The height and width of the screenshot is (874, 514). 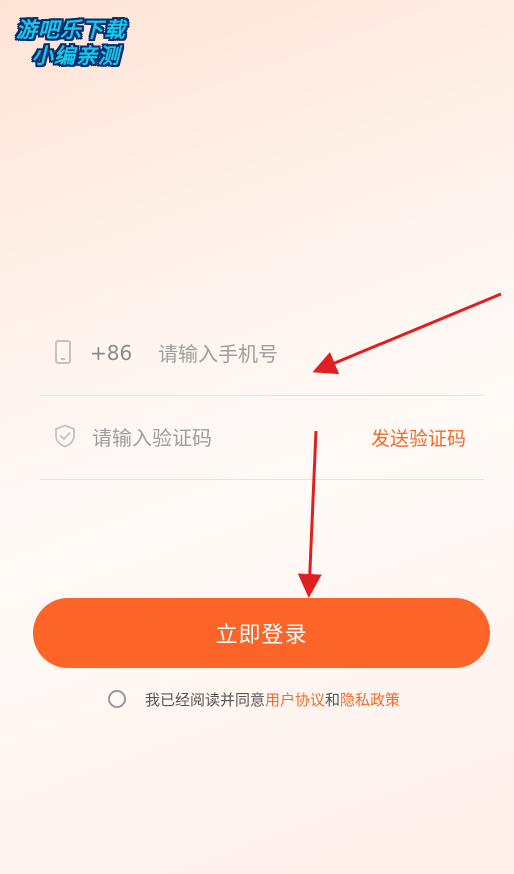 I want to click on agreement-checkbox, so click(x=117, y=699).